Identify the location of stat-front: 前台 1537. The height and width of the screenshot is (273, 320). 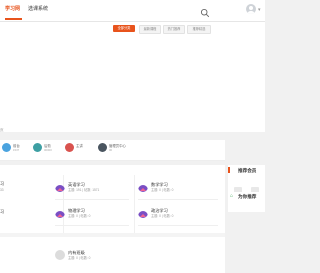
(17, 149).